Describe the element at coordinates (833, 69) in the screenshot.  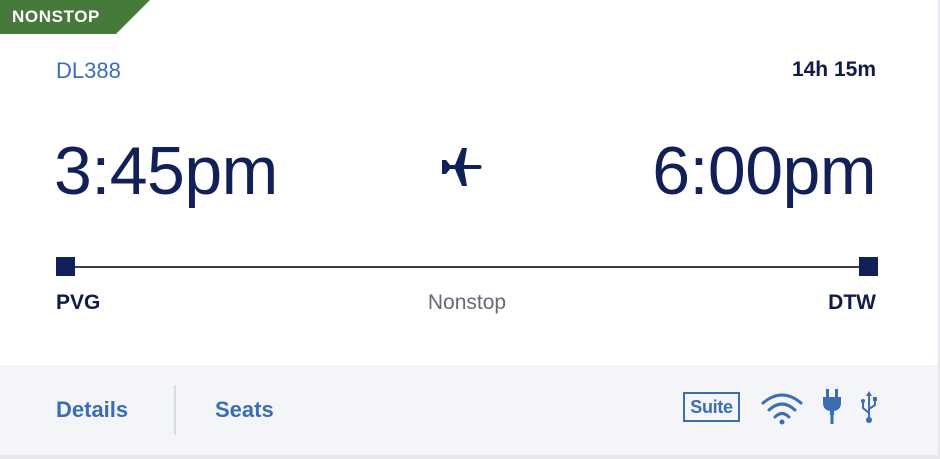
I see `flight-duration: 14h 15m` at that location.